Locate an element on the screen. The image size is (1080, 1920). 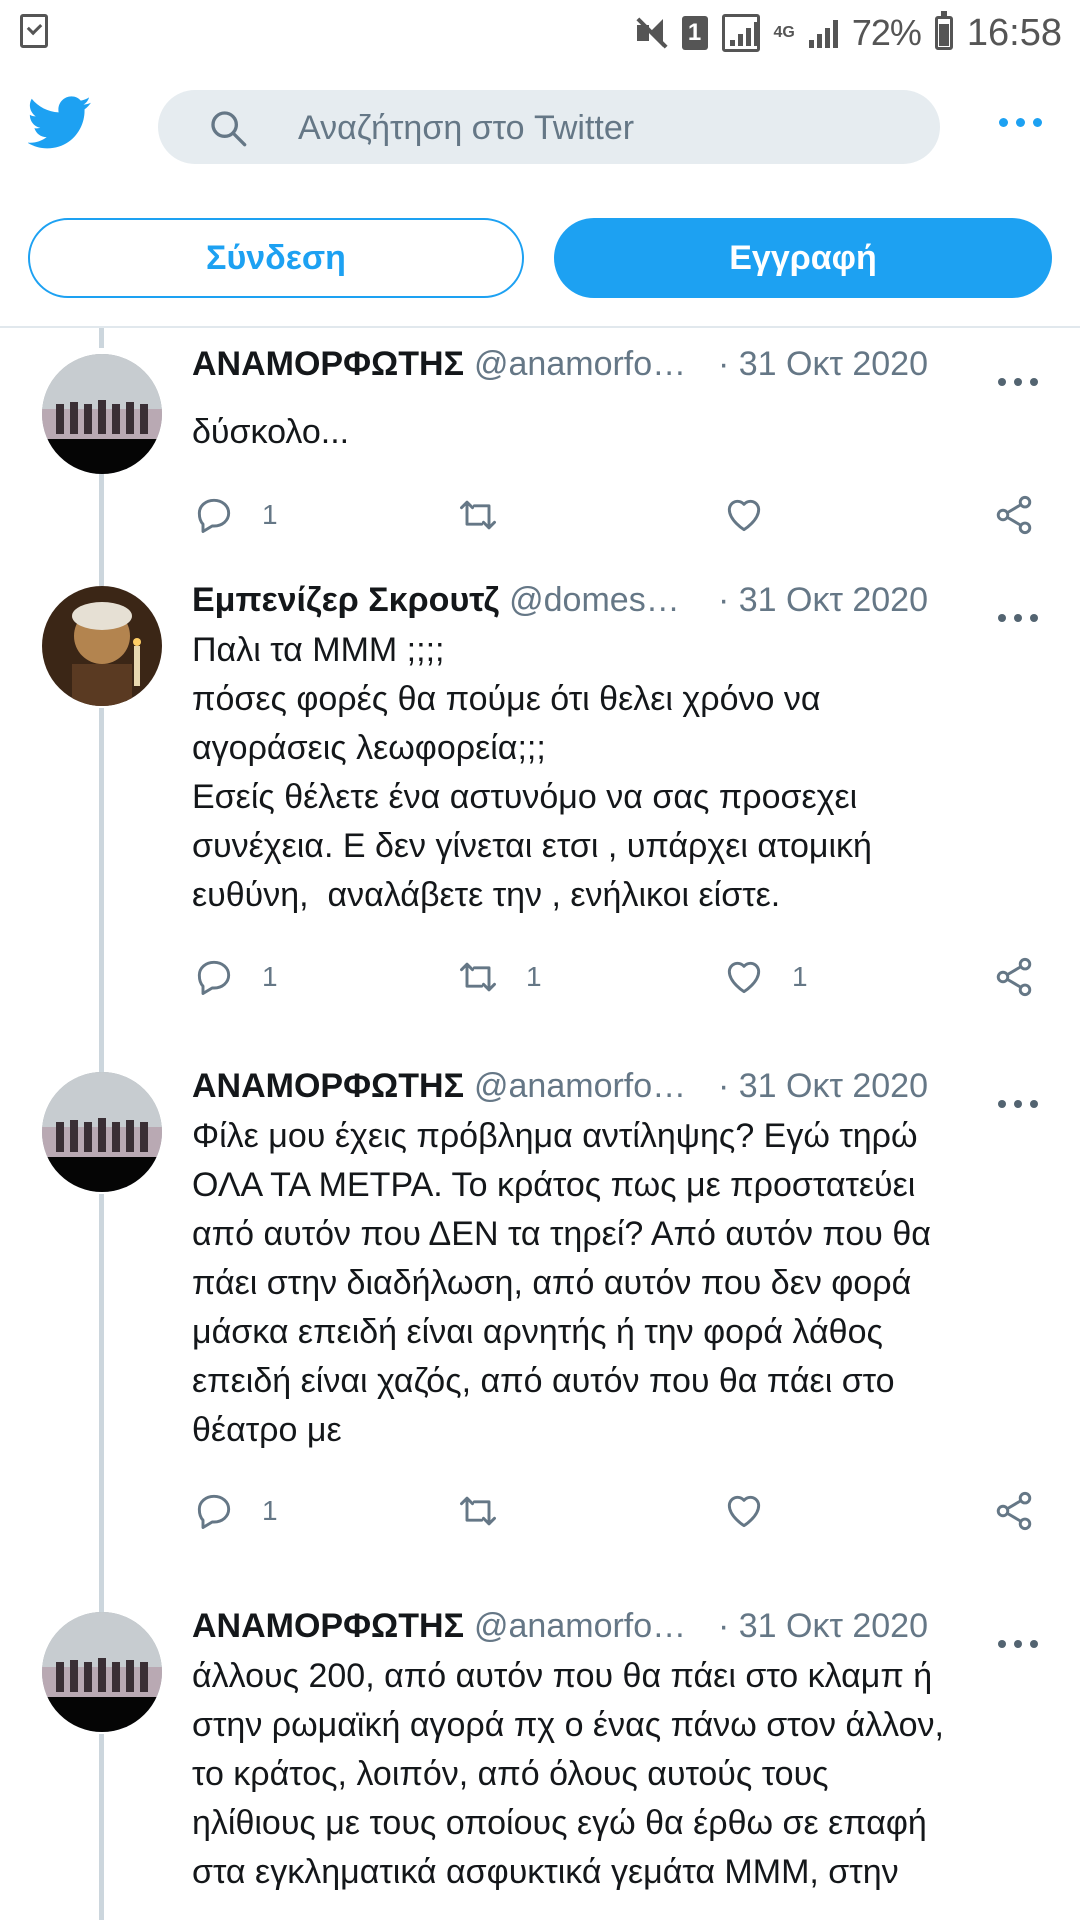
sim-icon: 1 is located at coordinates (694, 33).